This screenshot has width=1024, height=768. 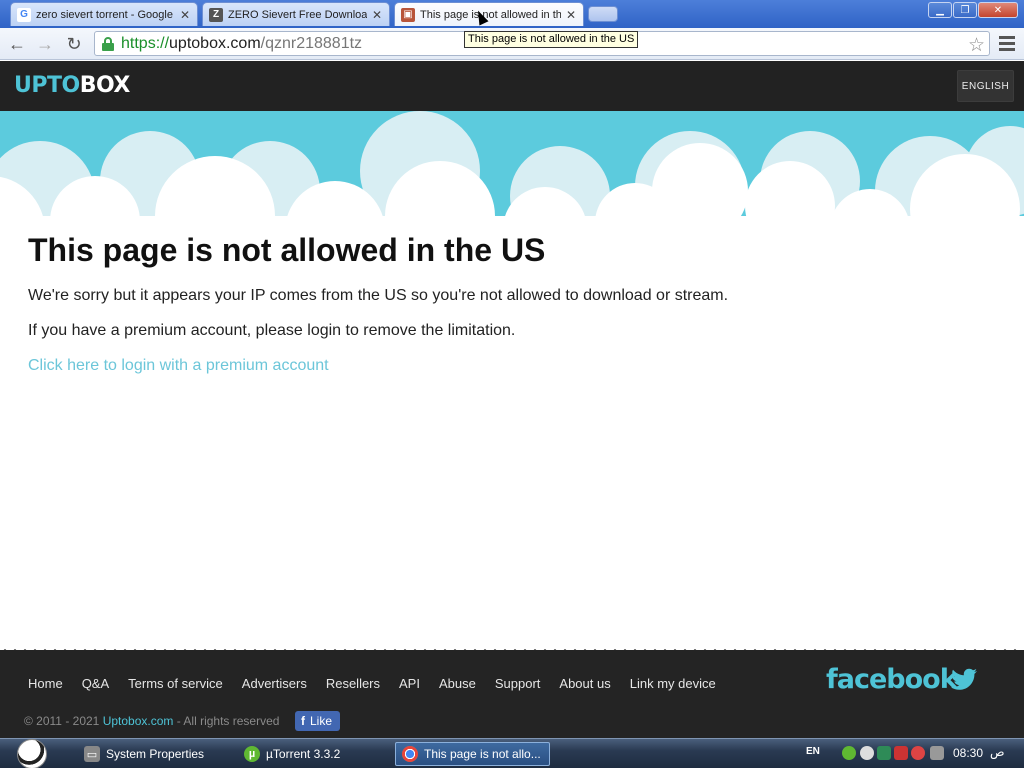 I want to click on menu-icon, so click(x=1007, y=44).